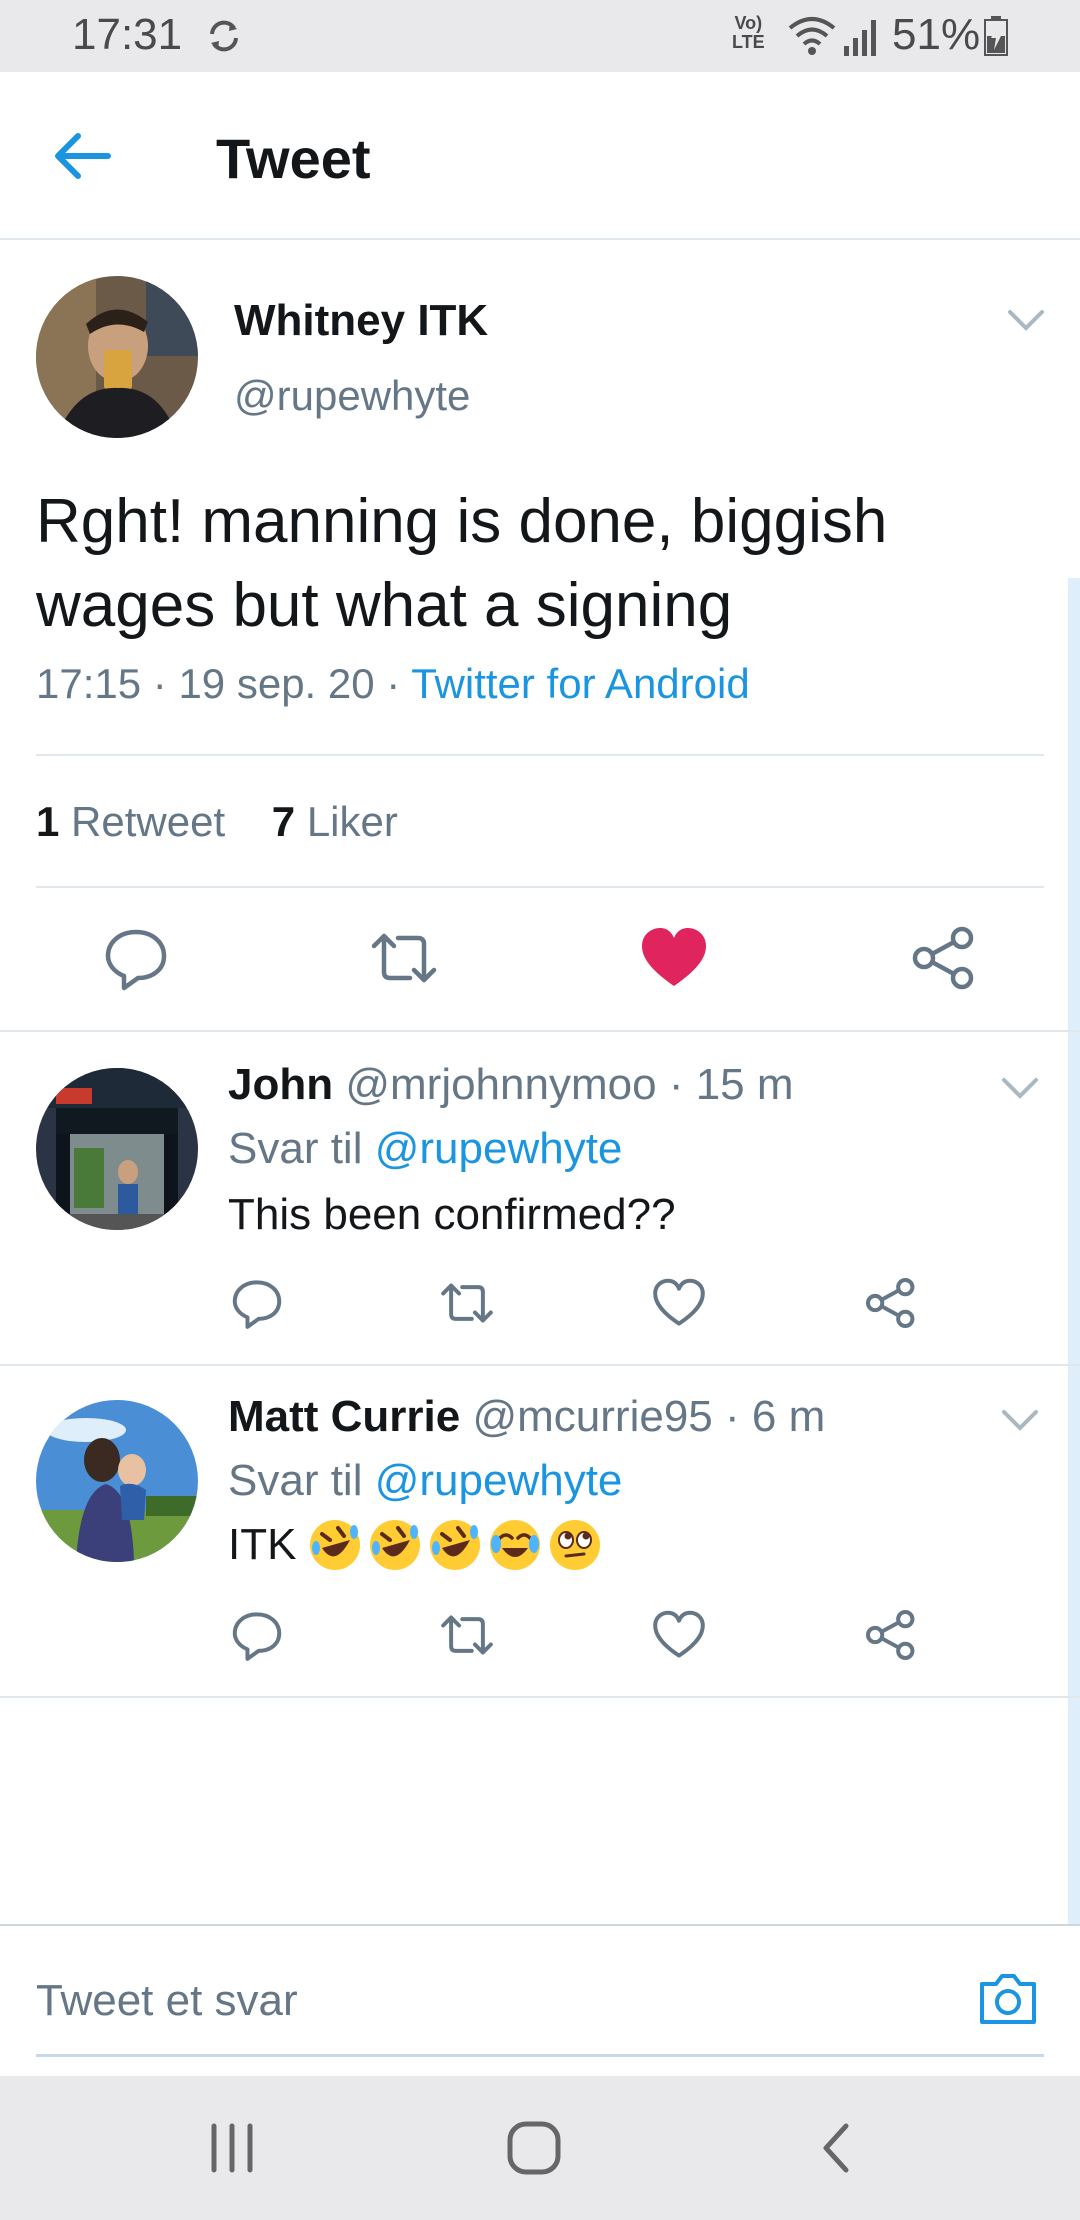 This screenshot has height=2220, width=1080. I want to click on back-icon, so click(838, 2148).